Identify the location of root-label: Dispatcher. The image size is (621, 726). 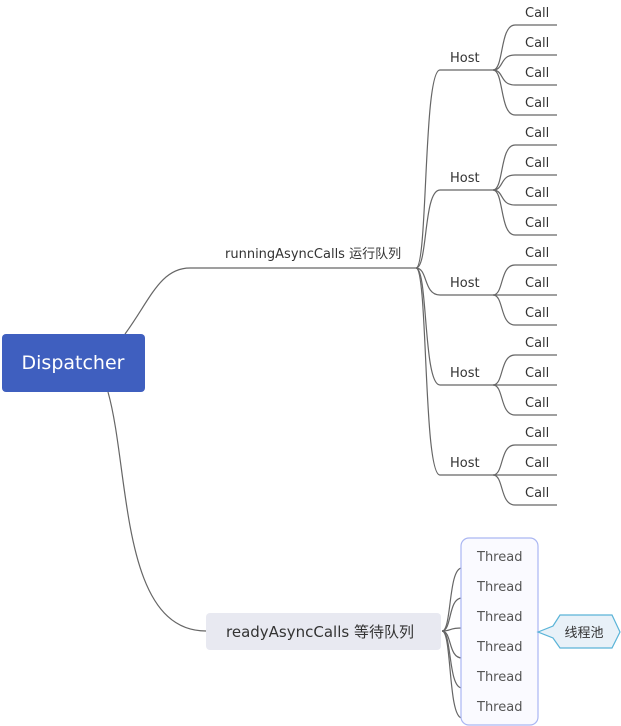
(73, 363).